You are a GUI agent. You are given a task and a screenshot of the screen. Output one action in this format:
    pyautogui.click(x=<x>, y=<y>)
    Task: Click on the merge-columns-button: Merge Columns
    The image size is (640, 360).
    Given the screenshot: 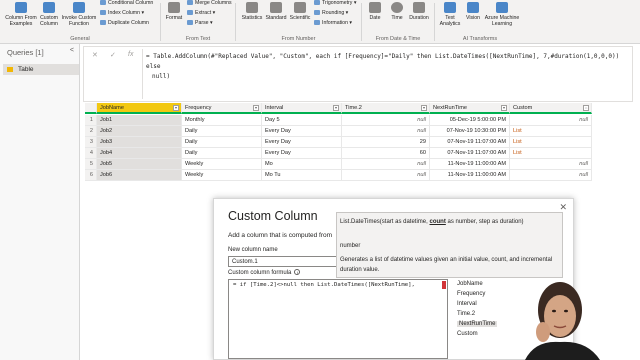 What is the action you would take?
    pyautogui.click(x=209, y=3)
    